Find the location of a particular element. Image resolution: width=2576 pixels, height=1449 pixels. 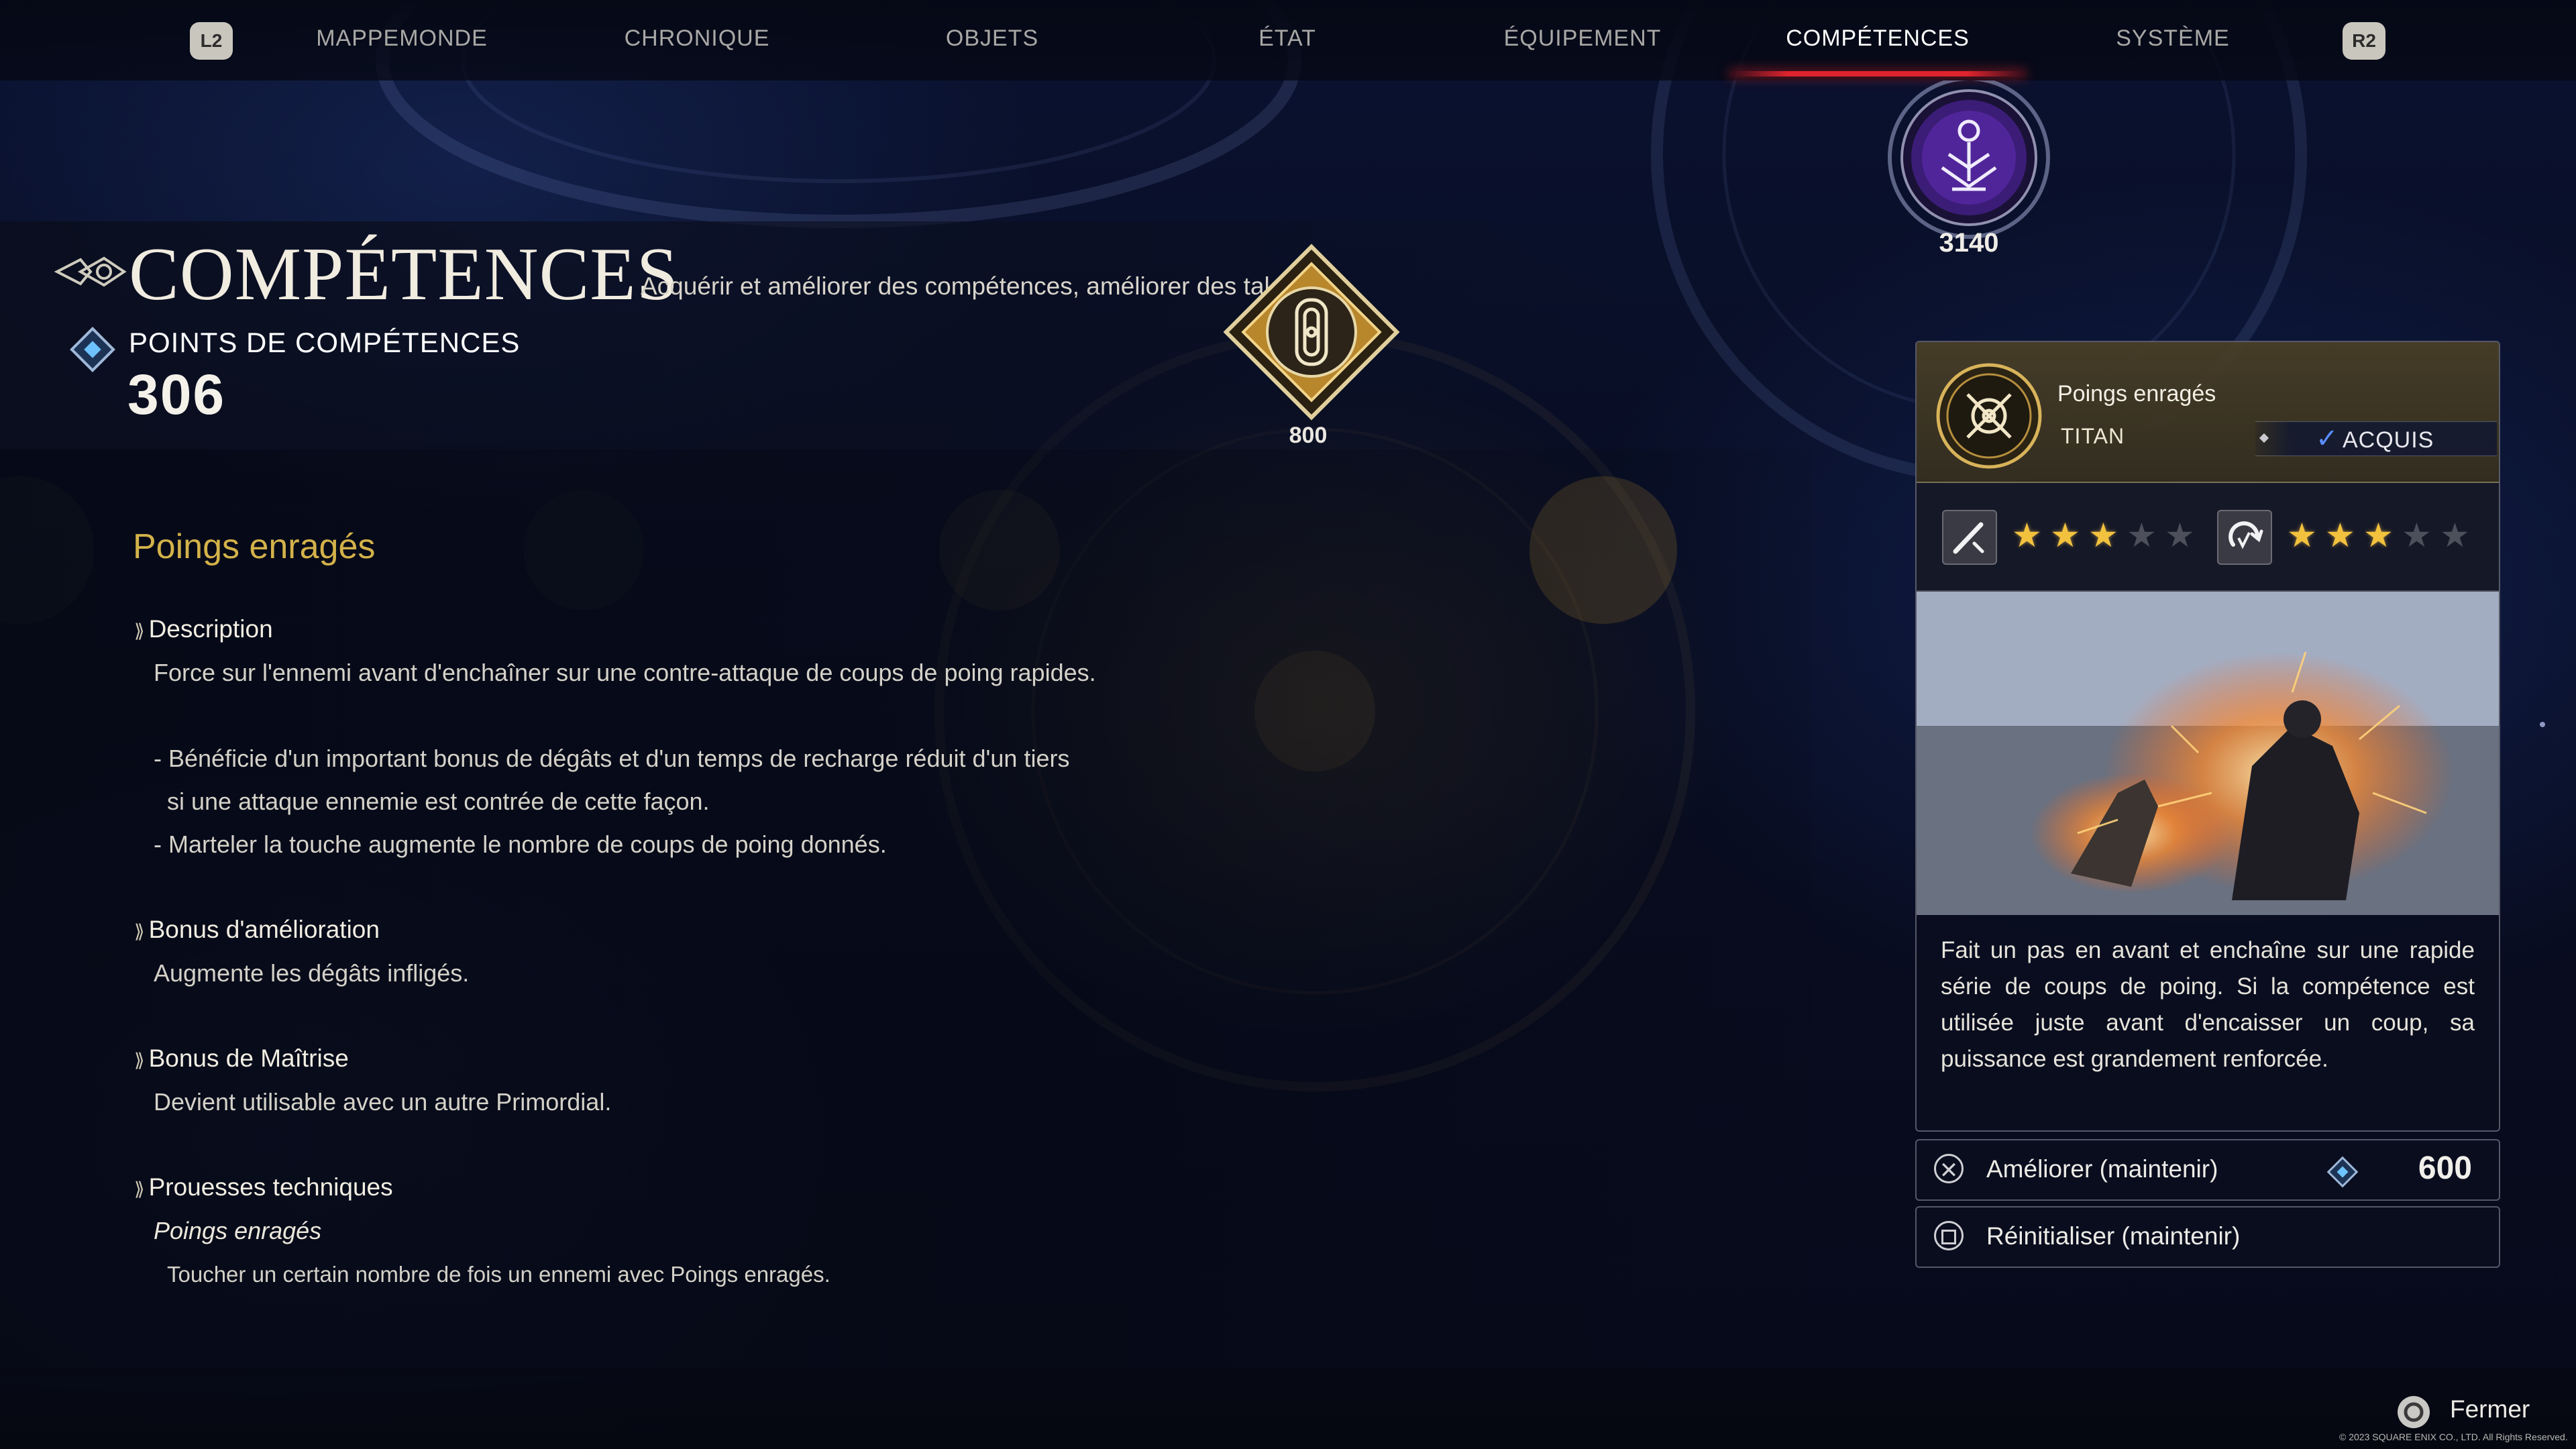

check-icon: ✓ is located at coordinates (2327, 438).